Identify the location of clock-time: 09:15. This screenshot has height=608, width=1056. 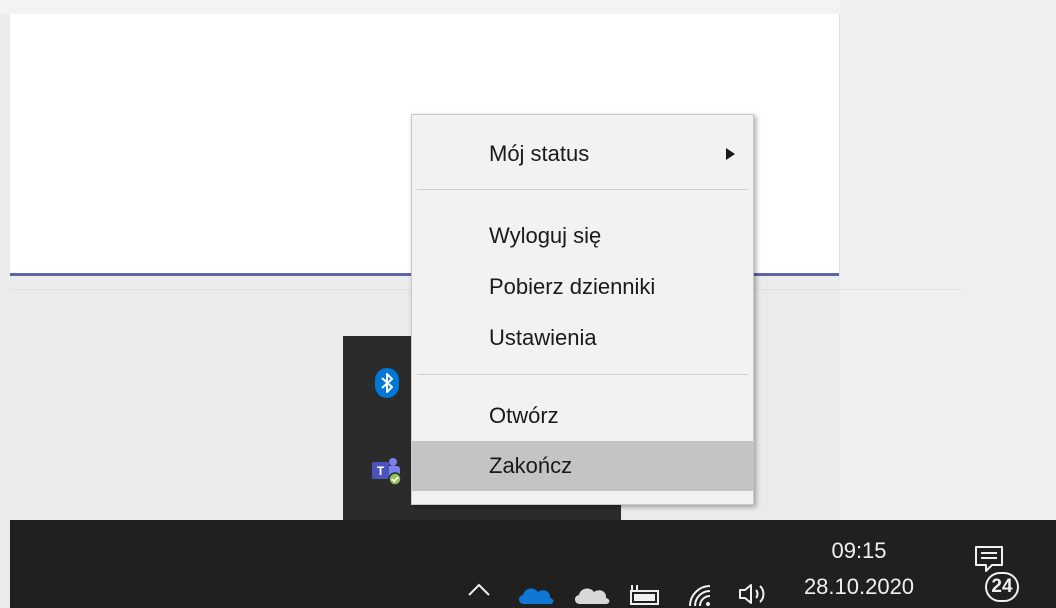
(859, 550).